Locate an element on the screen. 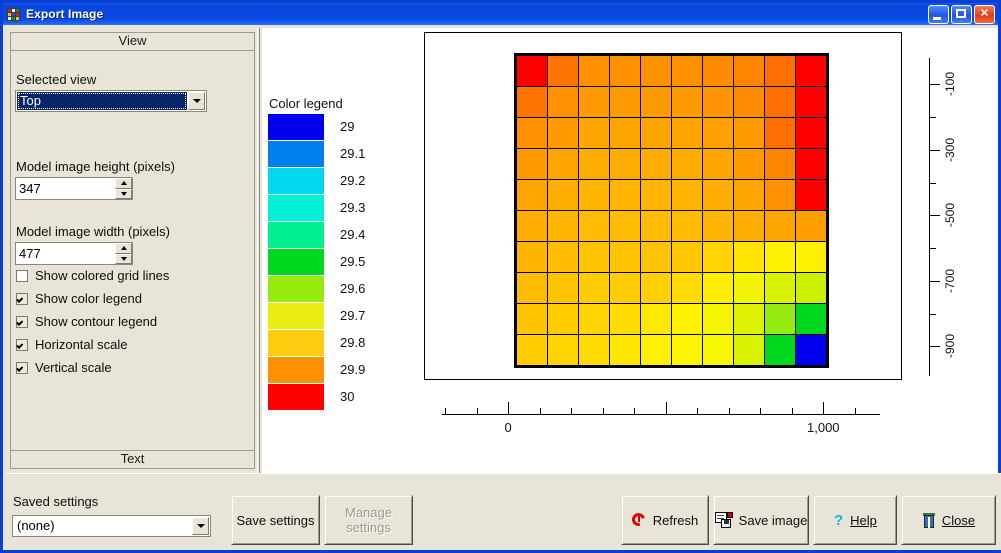 This screenshot has width=1001, height=553. heatmap-cell-r1-c2 is located at coordinates (594, 102).